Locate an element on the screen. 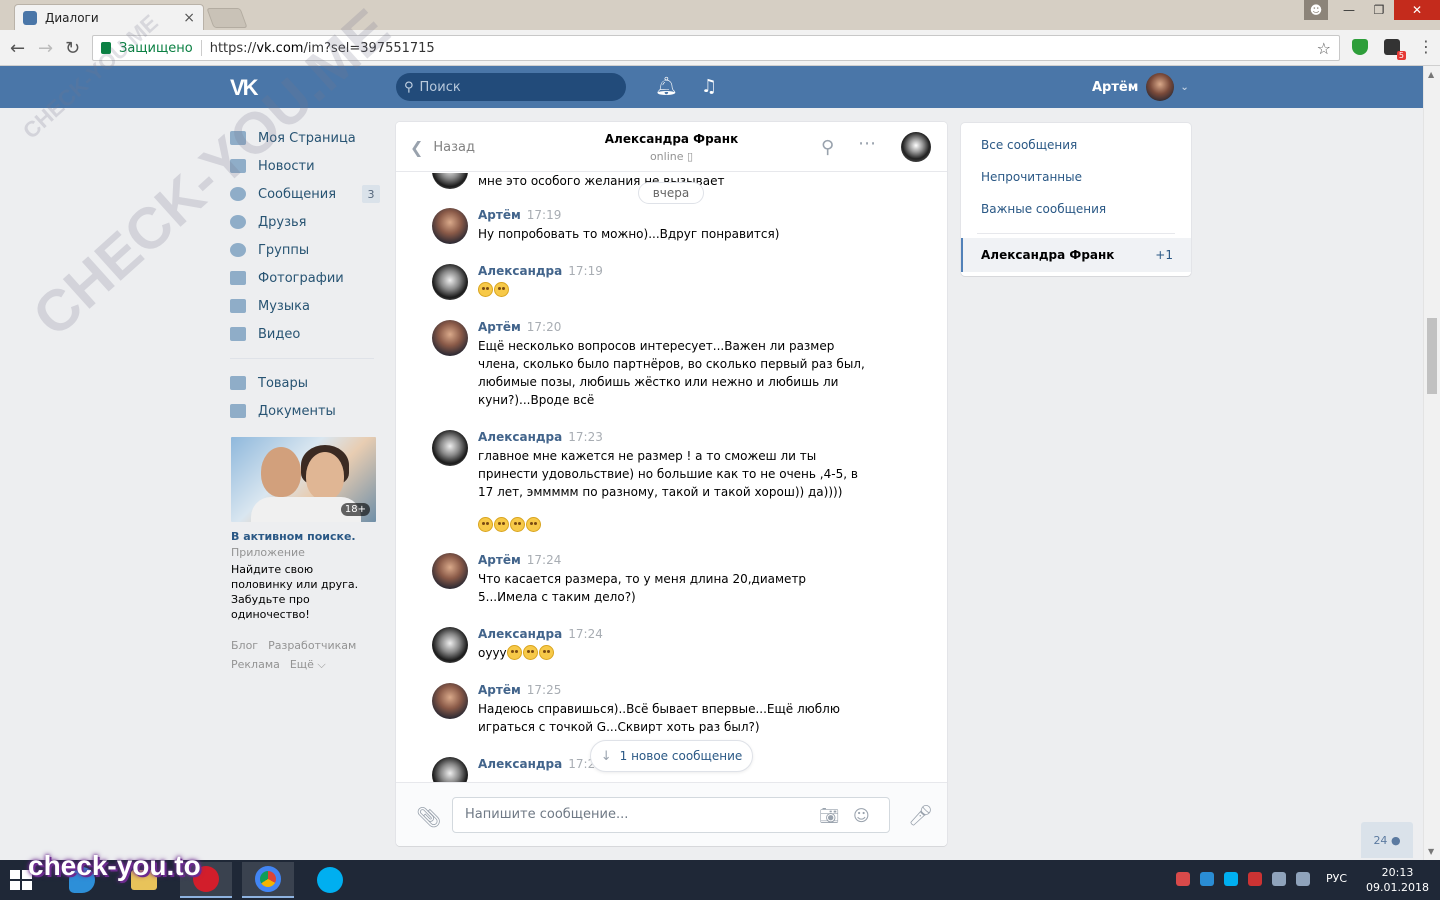 The height and width of the screenshot is (900, 1440). sidebar-item-photos: Фотографии is located at coordinates (305, 278).